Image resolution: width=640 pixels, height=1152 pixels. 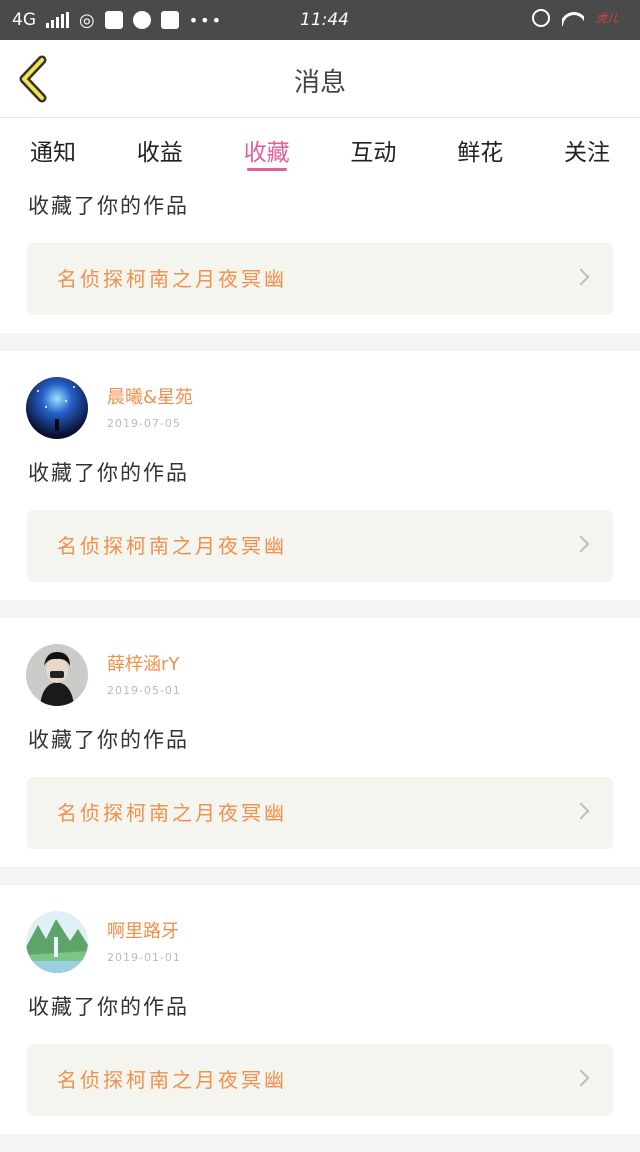 I want to click on signal-icon, so click(x=57, y=20).